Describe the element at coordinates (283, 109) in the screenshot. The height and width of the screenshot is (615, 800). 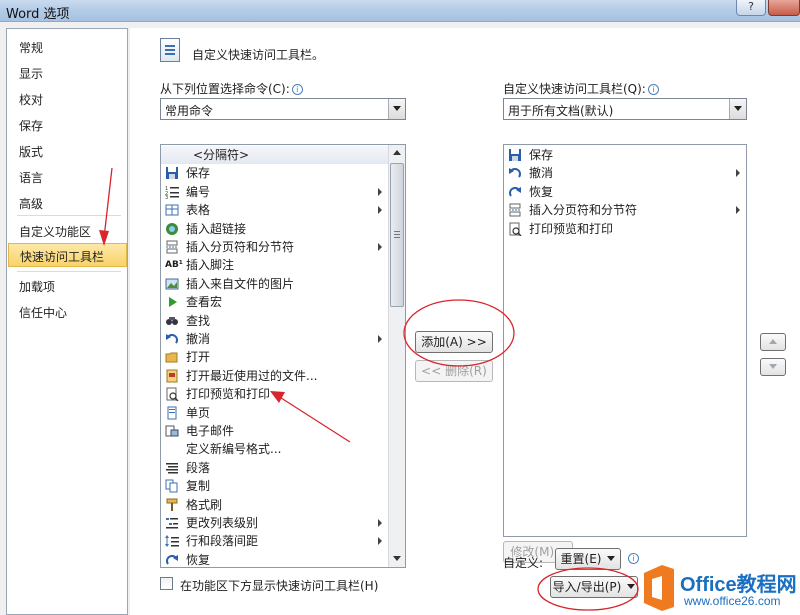
I see `choose-commands-select: 常用命令` at that location.